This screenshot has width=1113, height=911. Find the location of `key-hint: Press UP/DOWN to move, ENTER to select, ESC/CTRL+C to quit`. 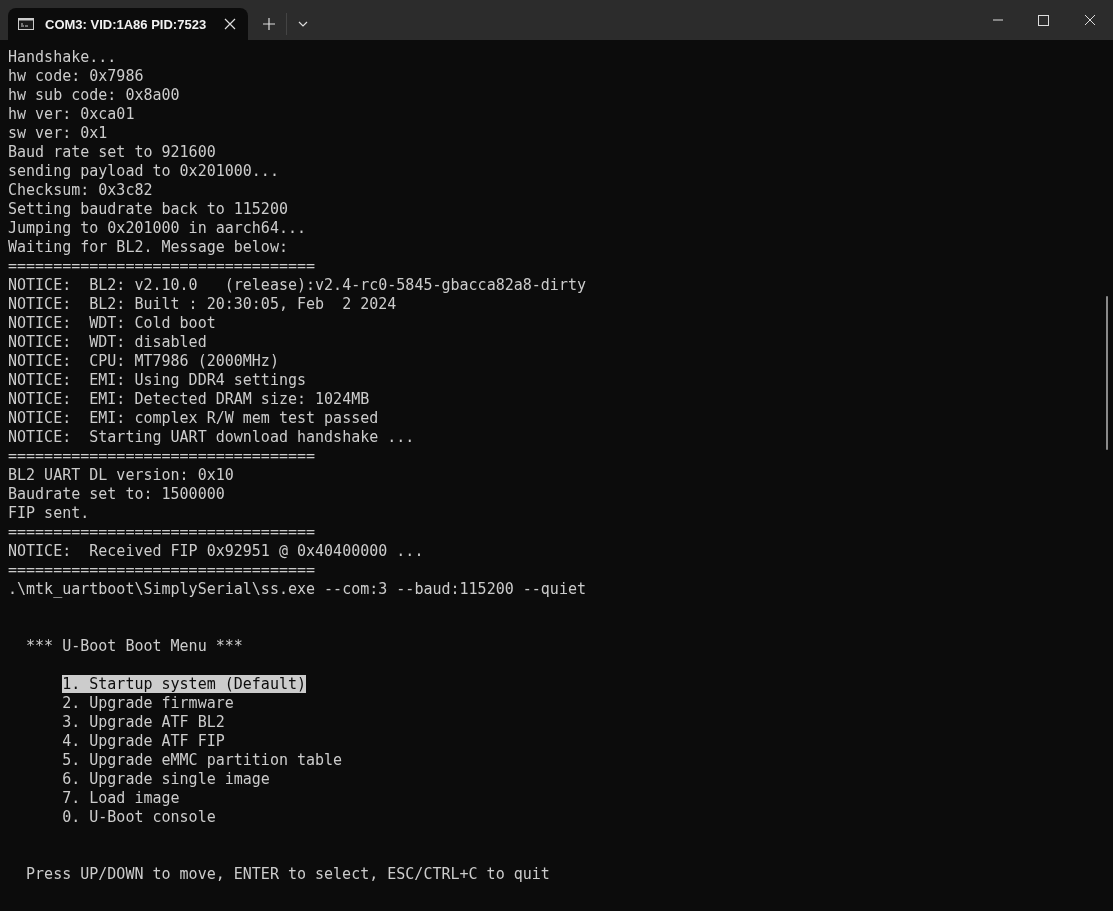

key-hint: Press UP/DOWN to move, ENTER to select, ESC/CTRL+C to quit is located at coordinates (288, 874).